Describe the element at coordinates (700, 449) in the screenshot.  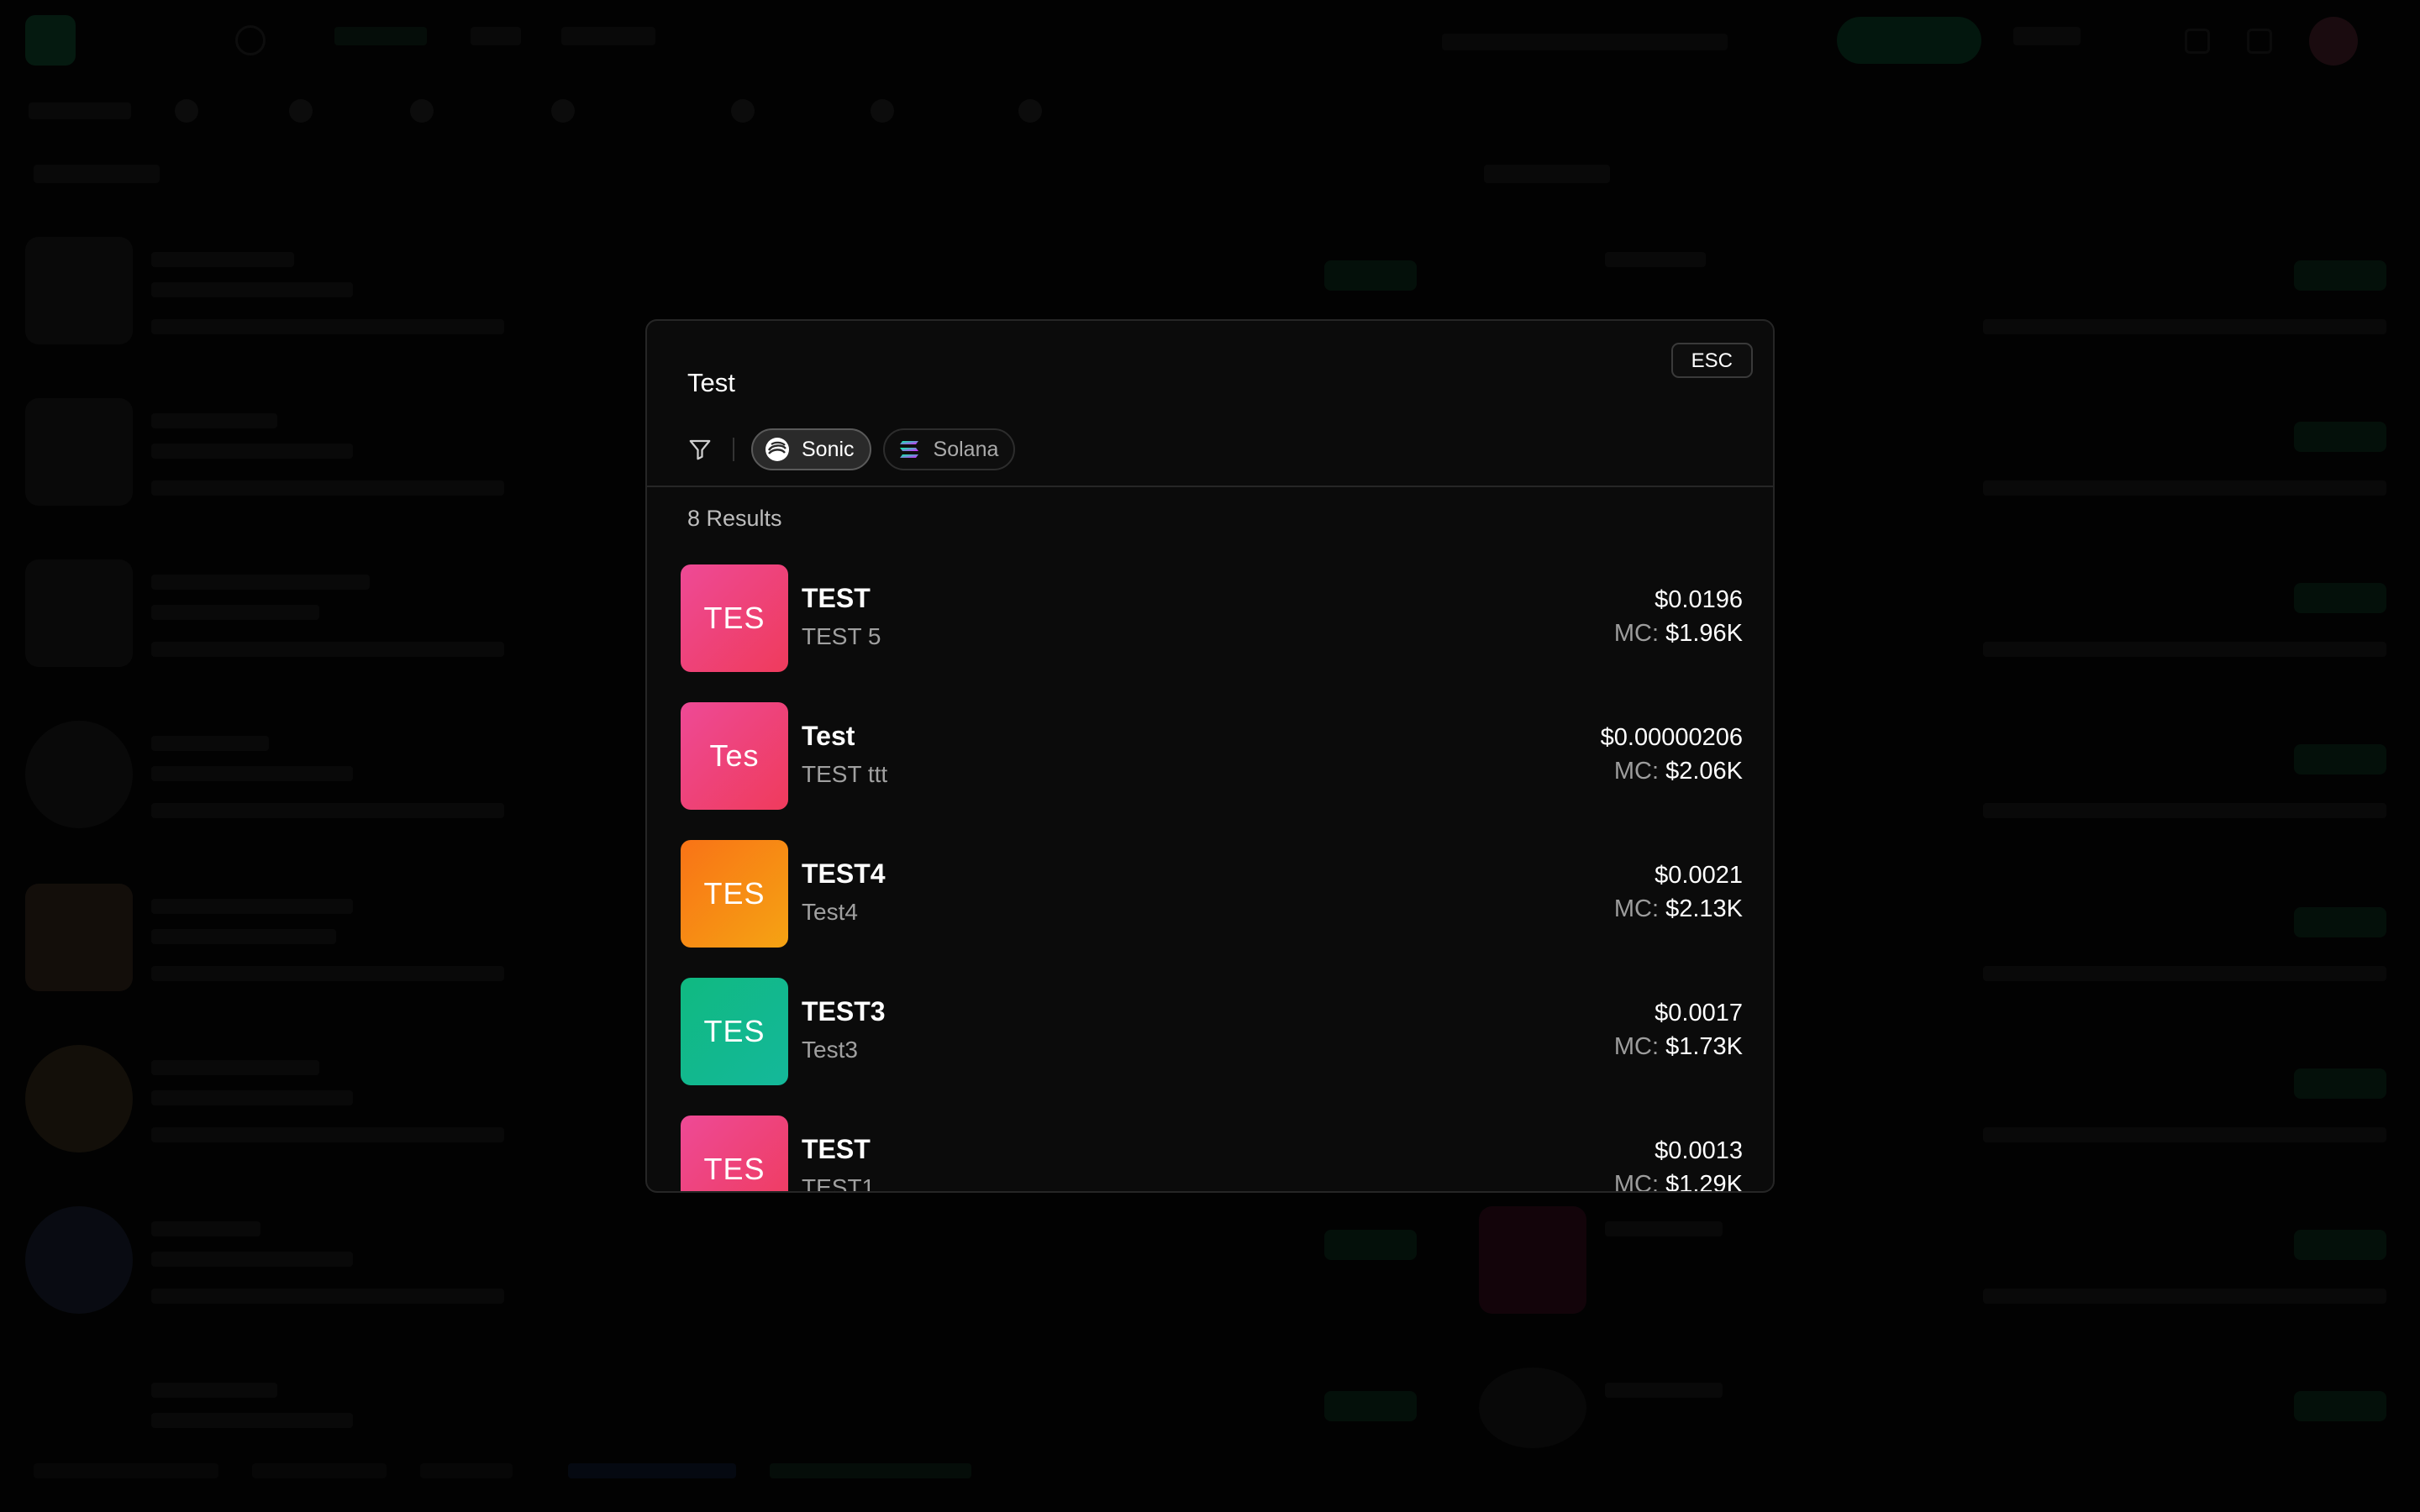
I see `filter-icon` at that location.